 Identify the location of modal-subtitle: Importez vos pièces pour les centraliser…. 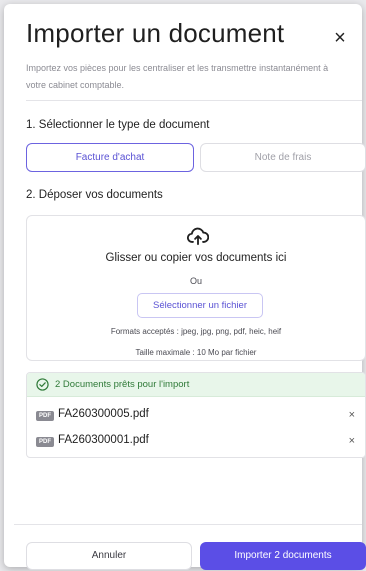
(177, 76).